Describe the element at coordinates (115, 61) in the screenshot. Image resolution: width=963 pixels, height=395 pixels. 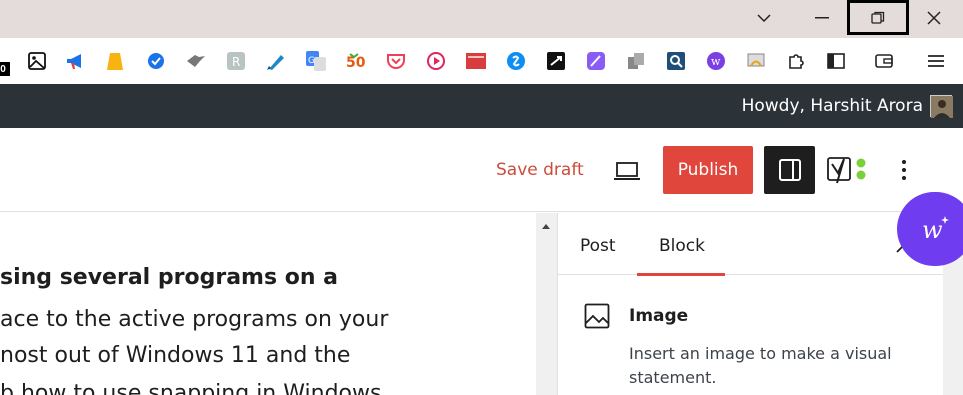
I see `extension-bell-icon` at that location.